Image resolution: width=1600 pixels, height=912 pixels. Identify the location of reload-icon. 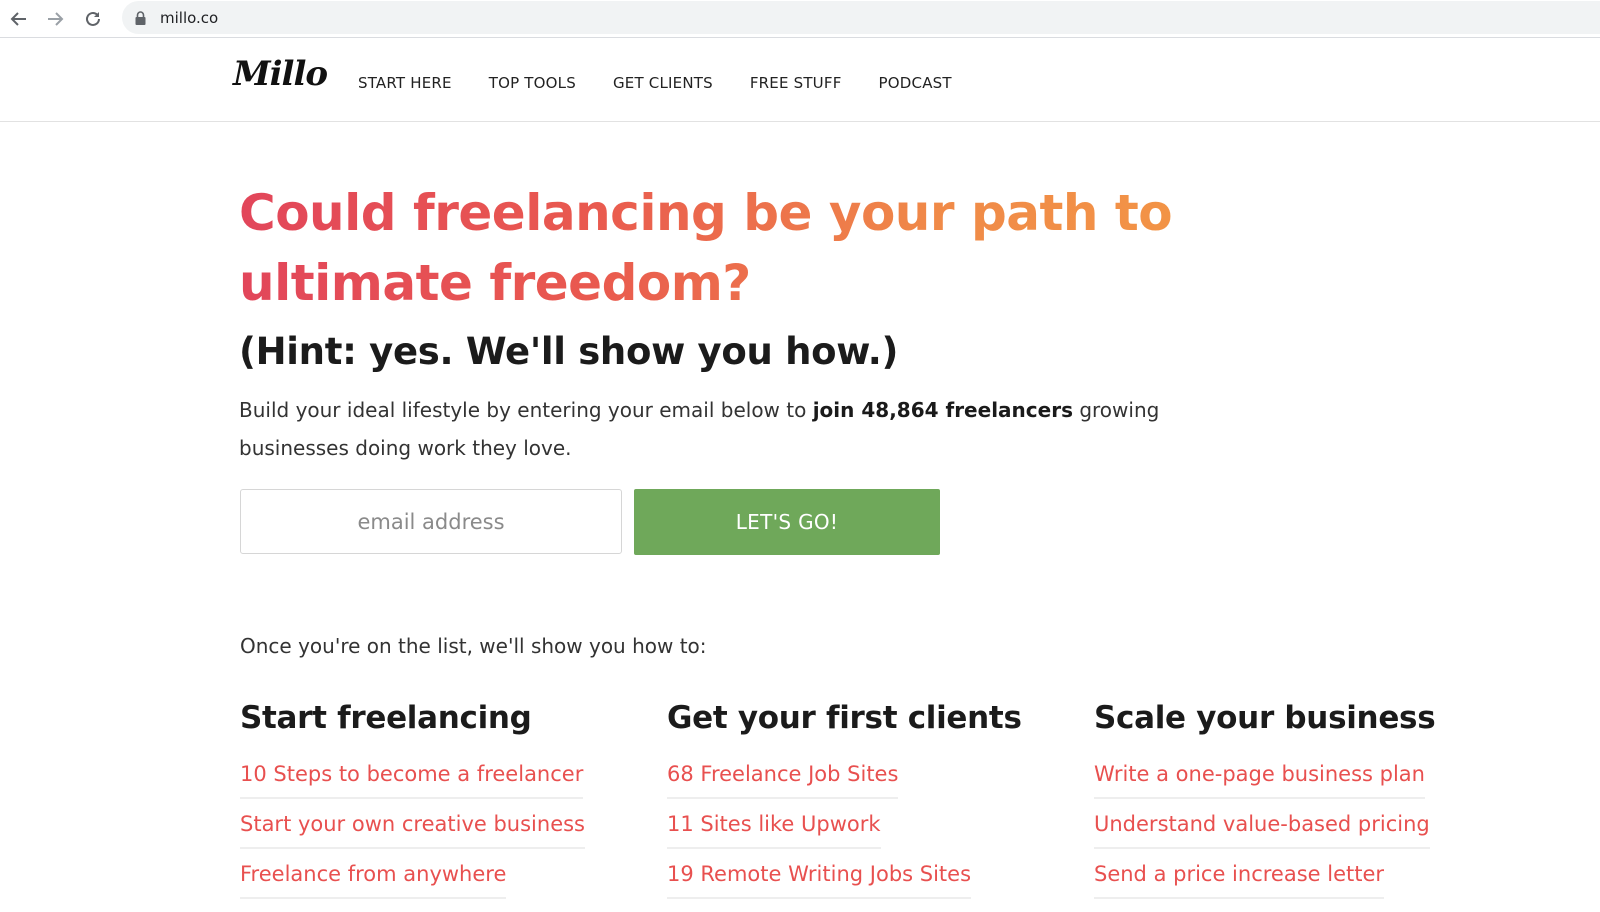
(93, 19).